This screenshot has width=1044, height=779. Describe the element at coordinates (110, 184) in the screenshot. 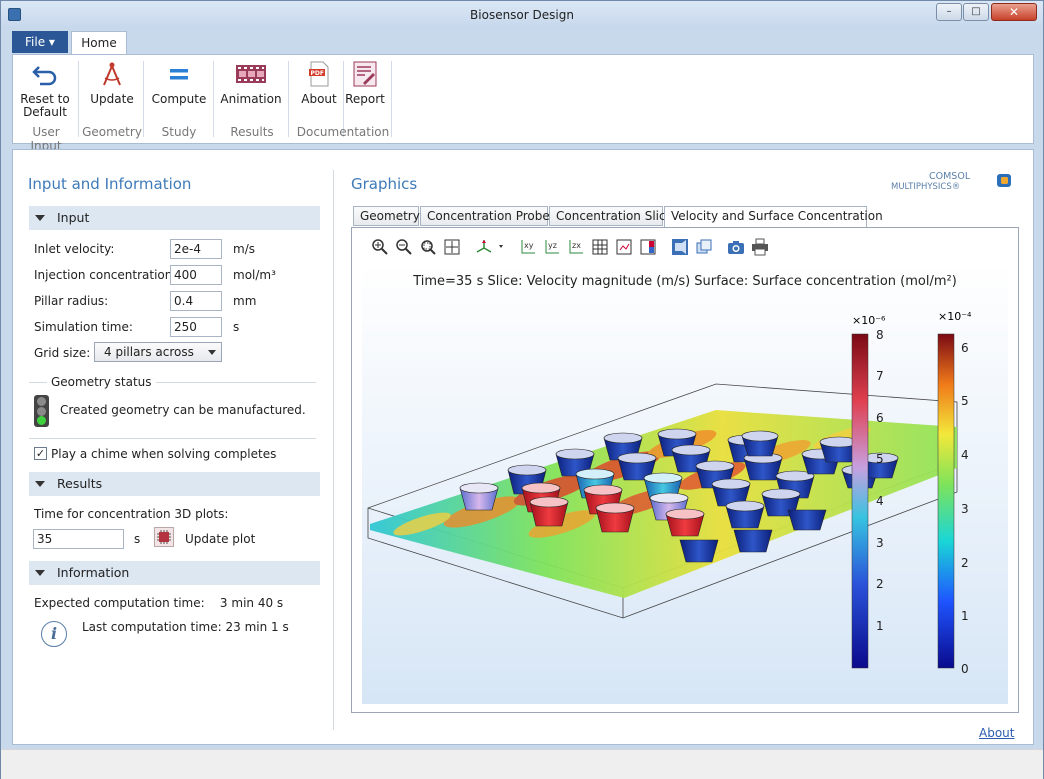

I see `input-info-title: Input and Information` at that location.